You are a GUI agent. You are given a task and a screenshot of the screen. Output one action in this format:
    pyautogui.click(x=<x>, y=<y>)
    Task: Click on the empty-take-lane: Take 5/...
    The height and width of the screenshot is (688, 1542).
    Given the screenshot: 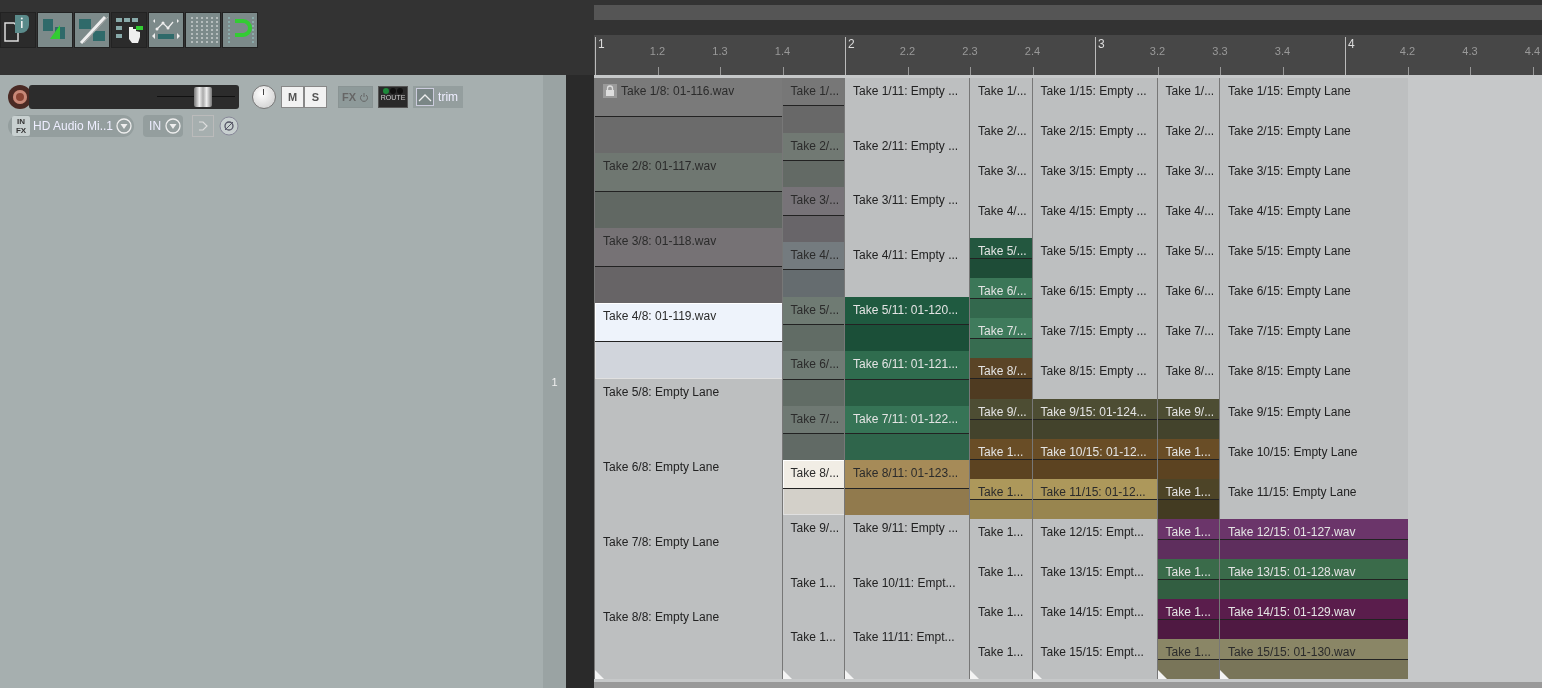 What is the action you would take?
    pyautogui.click(x=1188, y=258)
    